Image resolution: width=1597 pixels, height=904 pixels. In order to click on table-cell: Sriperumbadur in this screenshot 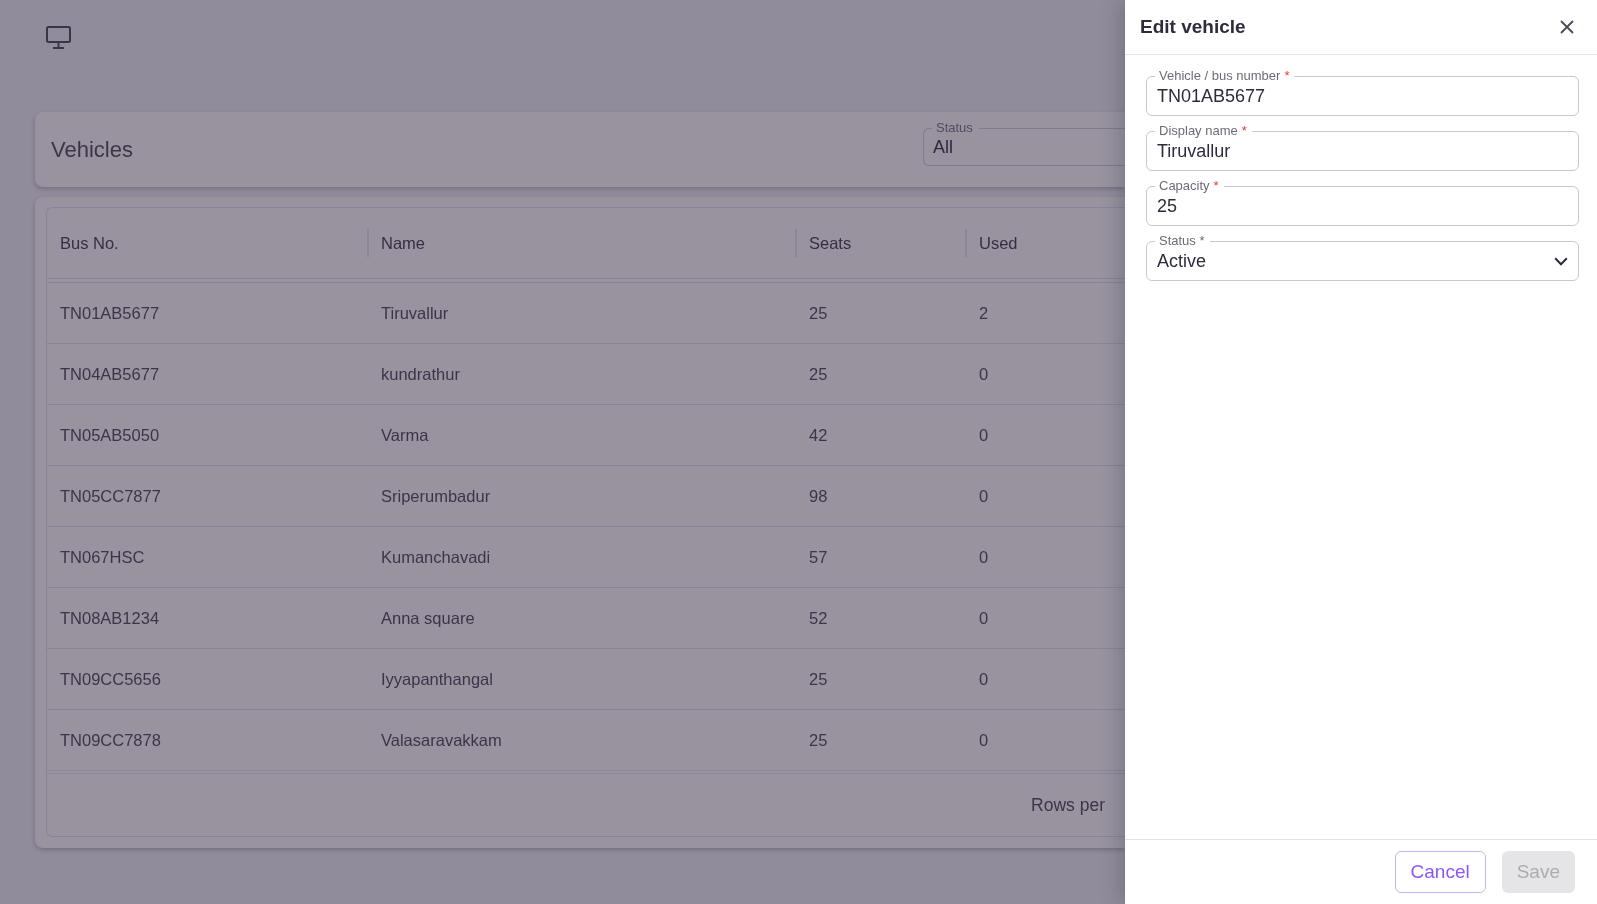, I will do `click(436, 496)`.